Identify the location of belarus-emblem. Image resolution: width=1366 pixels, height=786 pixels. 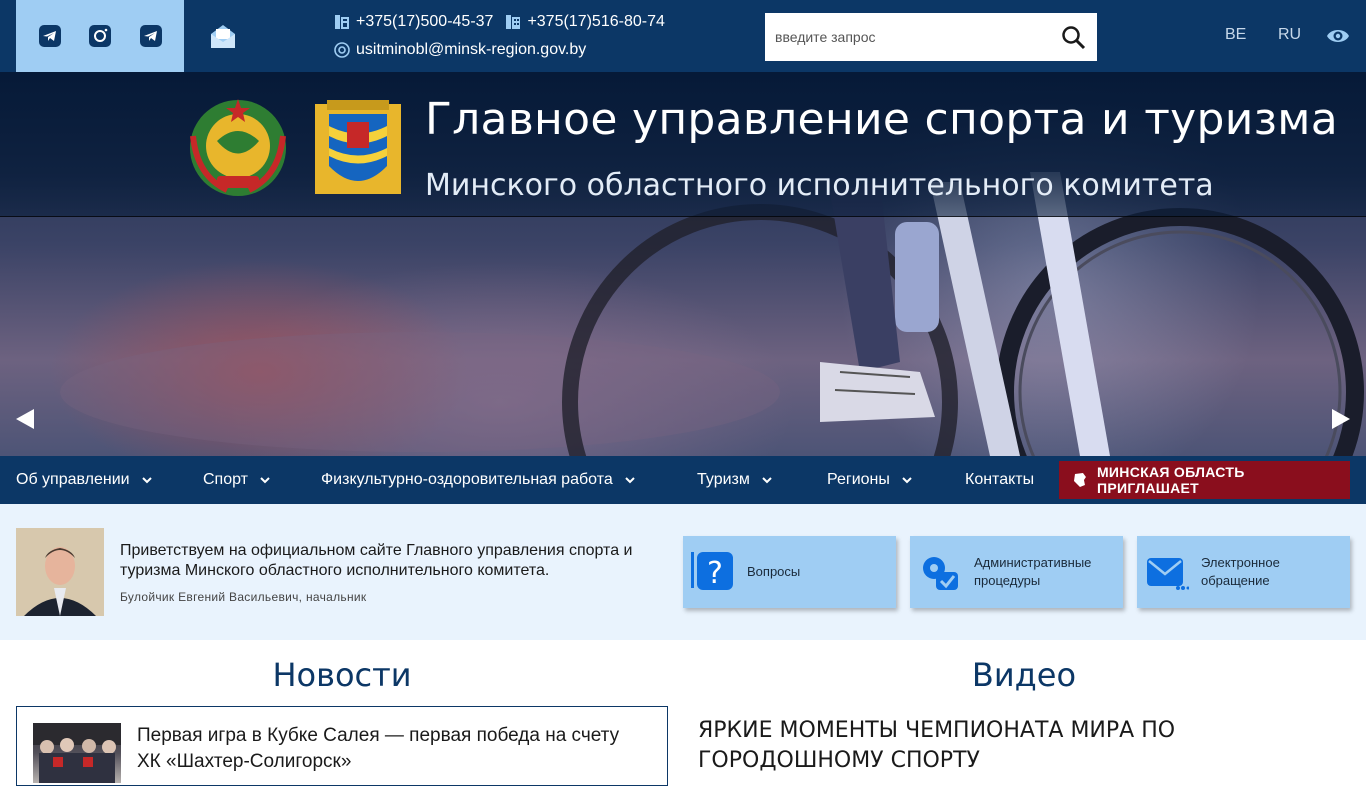
(238, 147).